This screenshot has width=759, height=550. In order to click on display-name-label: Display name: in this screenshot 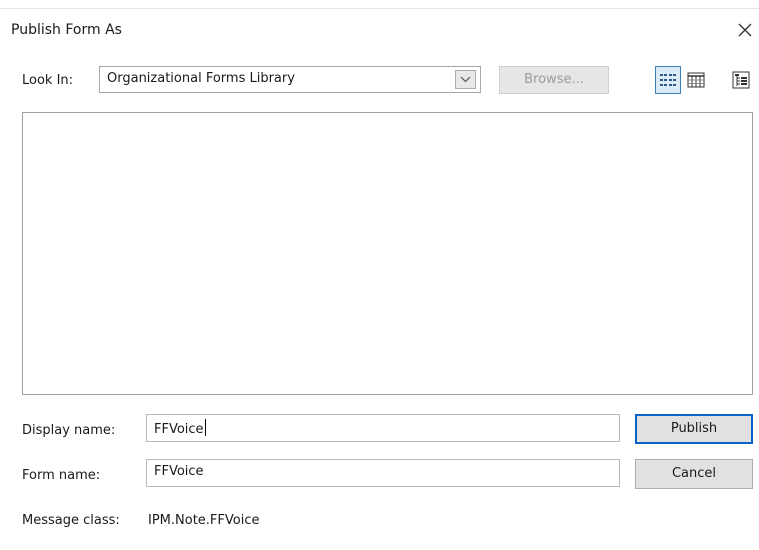, I will do `click(69, 430)`.